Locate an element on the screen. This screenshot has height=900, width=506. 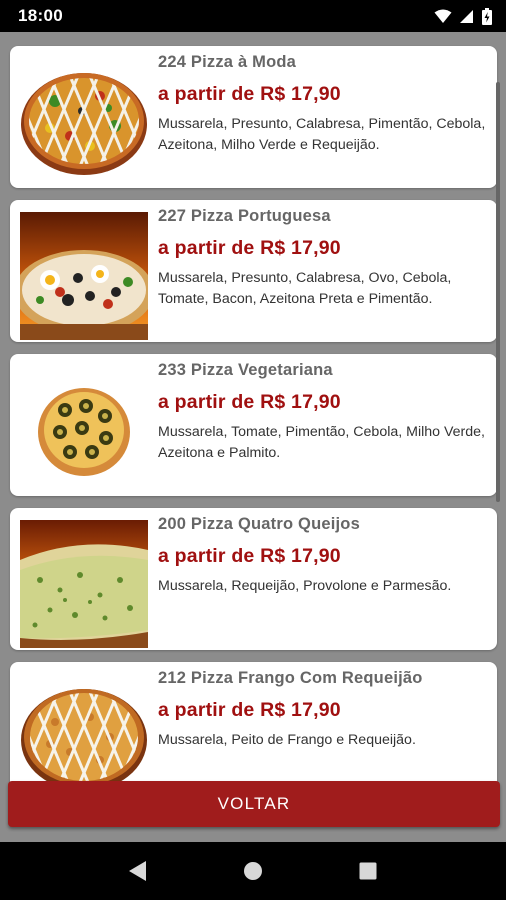
square-recents-icon is located at coordinates (368, 871).